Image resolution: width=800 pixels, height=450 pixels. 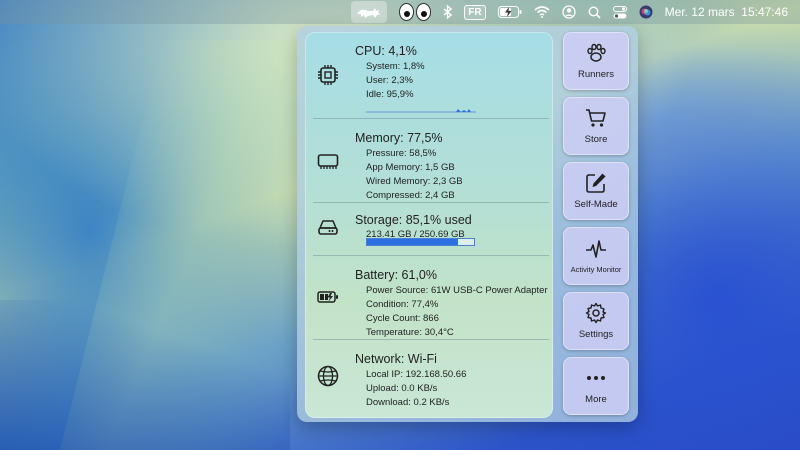 I want to click on network-upload: Upload: 0.0 KB/s, so click(x=402, y=388).